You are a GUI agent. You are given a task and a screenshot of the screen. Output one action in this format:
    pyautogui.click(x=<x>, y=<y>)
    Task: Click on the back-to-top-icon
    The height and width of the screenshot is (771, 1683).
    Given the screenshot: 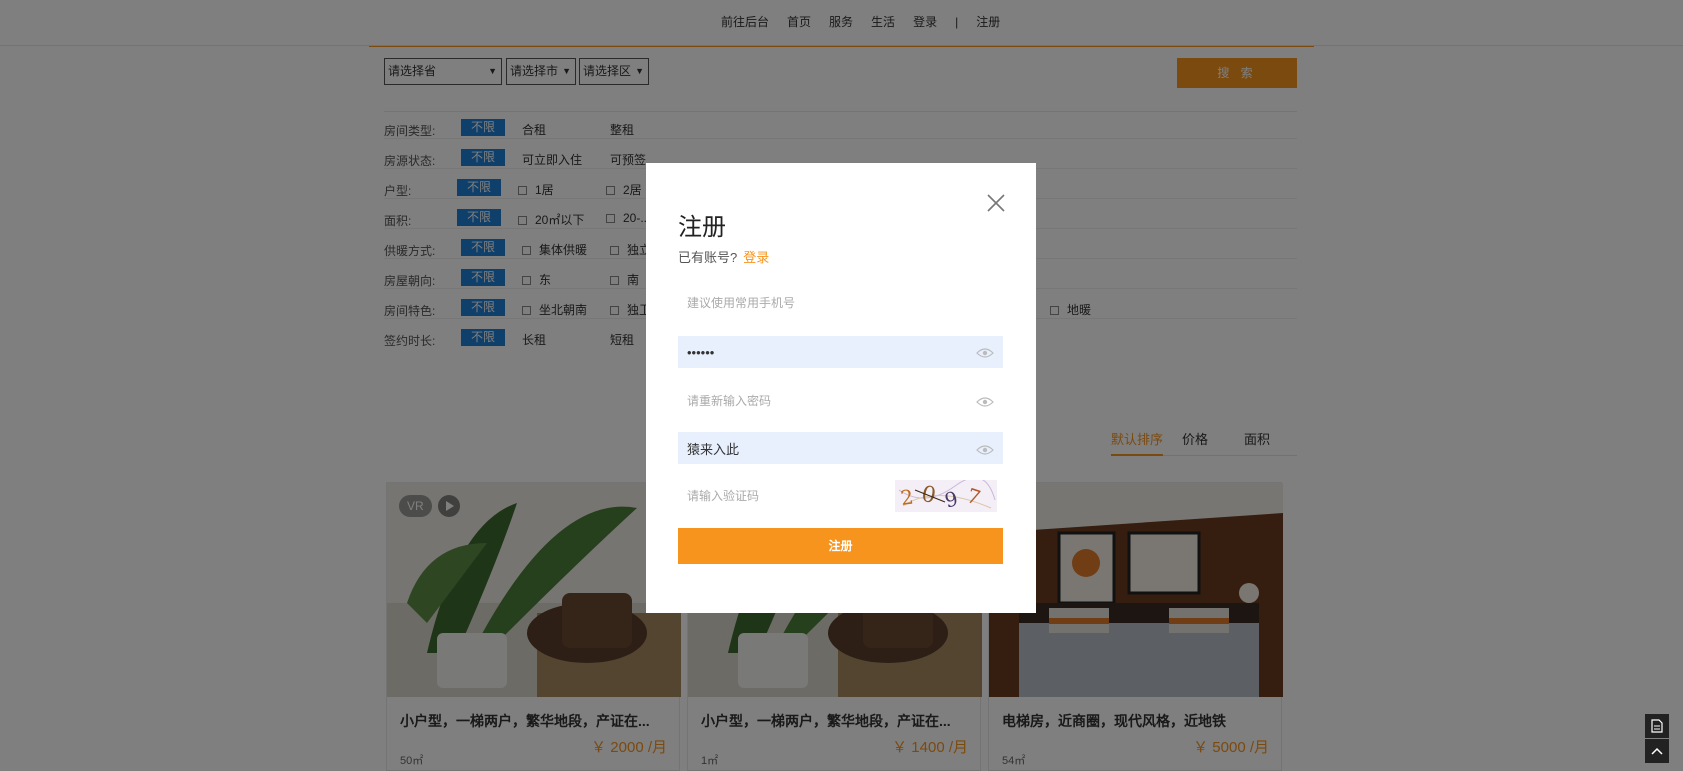 What is the action you would take?
    pyautogui.click(x=1657, y=751)
    